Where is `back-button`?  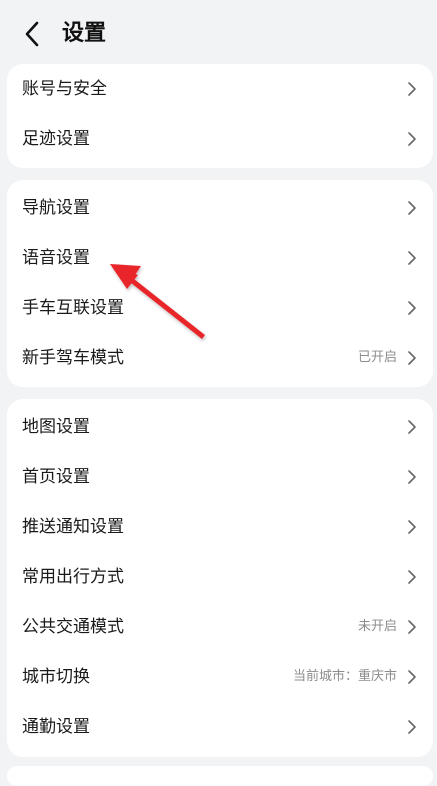 back-button is located at coordinates (32, 34).